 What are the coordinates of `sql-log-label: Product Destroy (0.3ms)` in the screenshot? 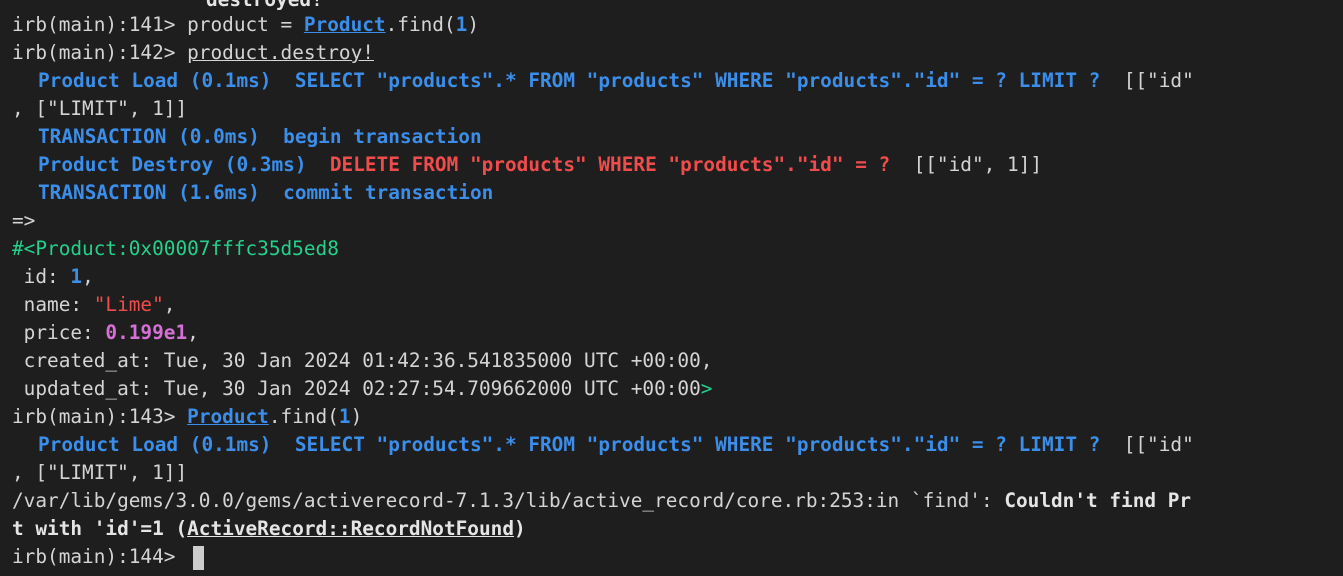 It's located at (172, 164).